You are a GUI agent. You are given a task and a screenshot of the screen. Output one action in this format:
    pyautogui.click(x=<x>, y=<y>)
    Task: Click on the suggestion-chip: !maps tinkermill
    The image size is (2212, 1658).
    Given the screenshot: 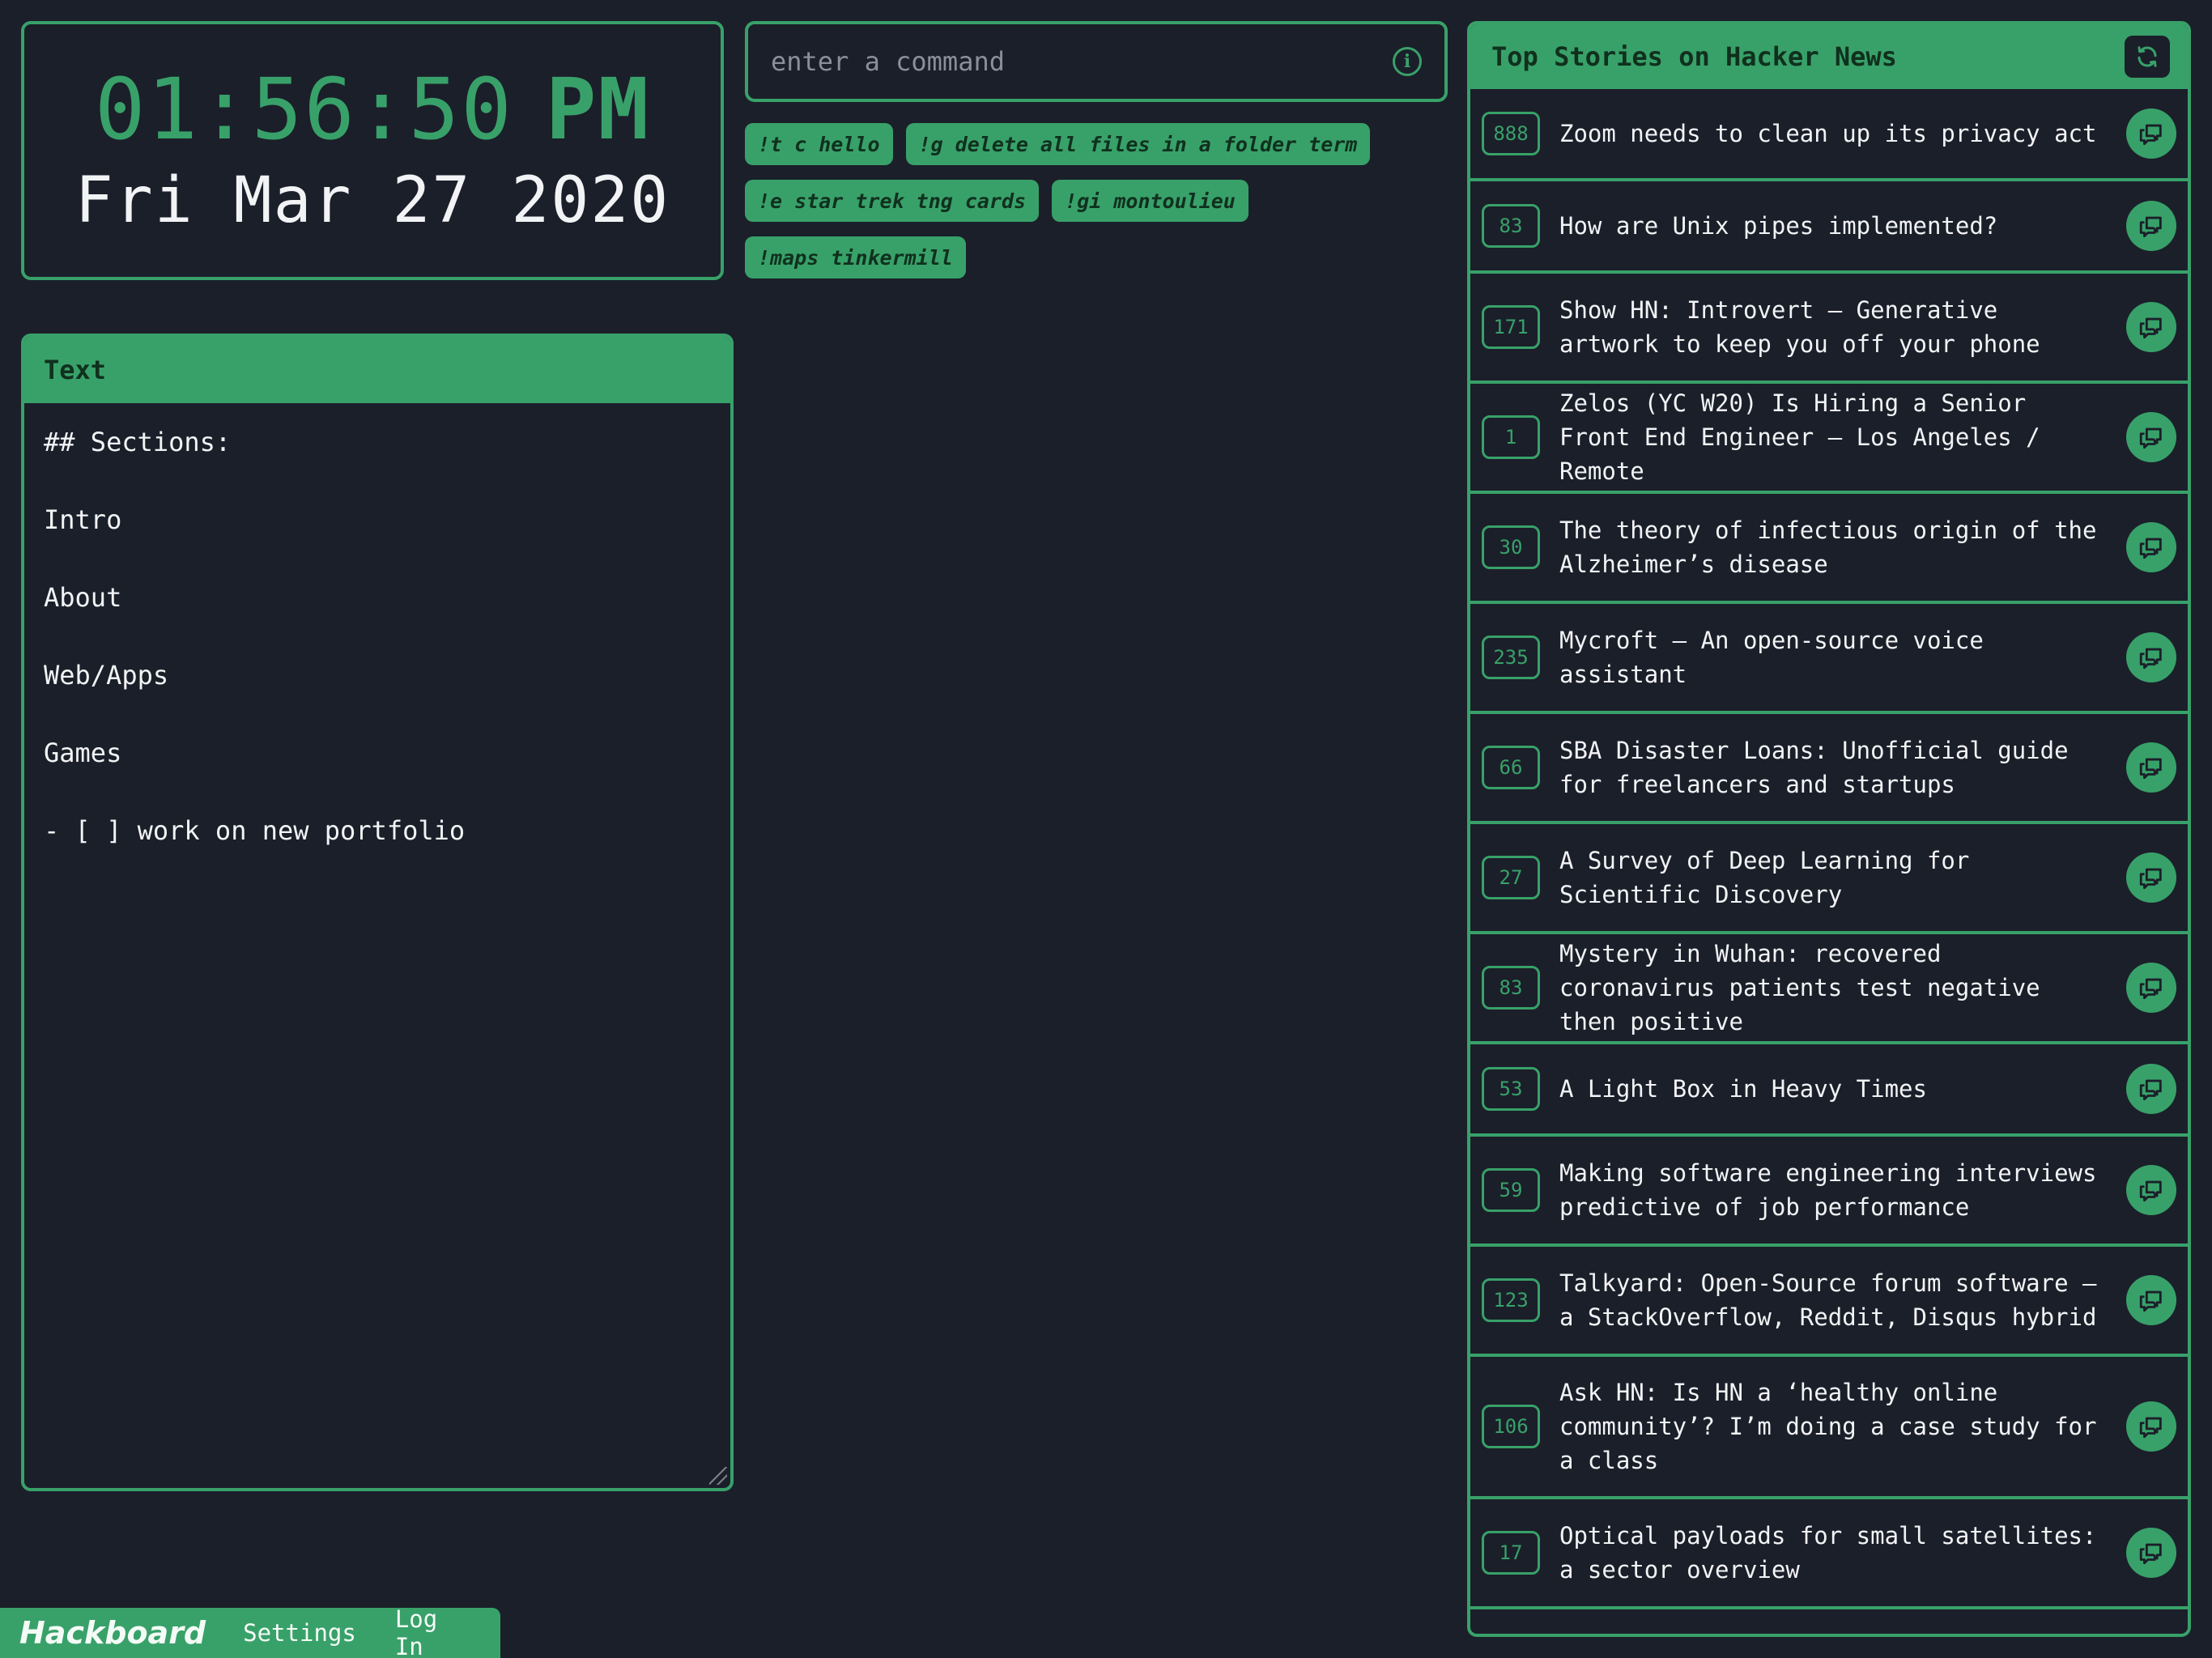 What is the action you would take?
    pyautogui.click(x=856, y=257)
    